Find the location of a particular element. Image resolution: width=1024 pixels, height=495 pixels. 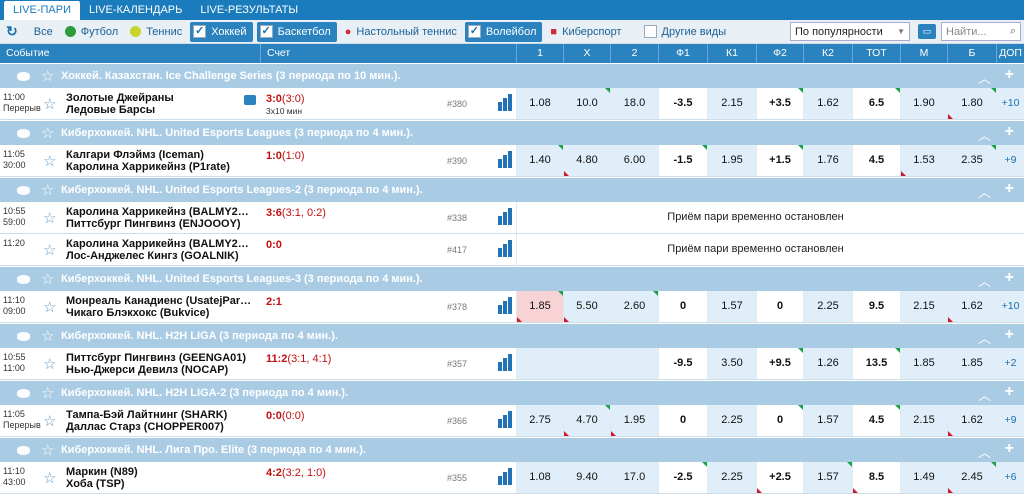

col-tot: ТОТ is located at coordinates (876, 53).